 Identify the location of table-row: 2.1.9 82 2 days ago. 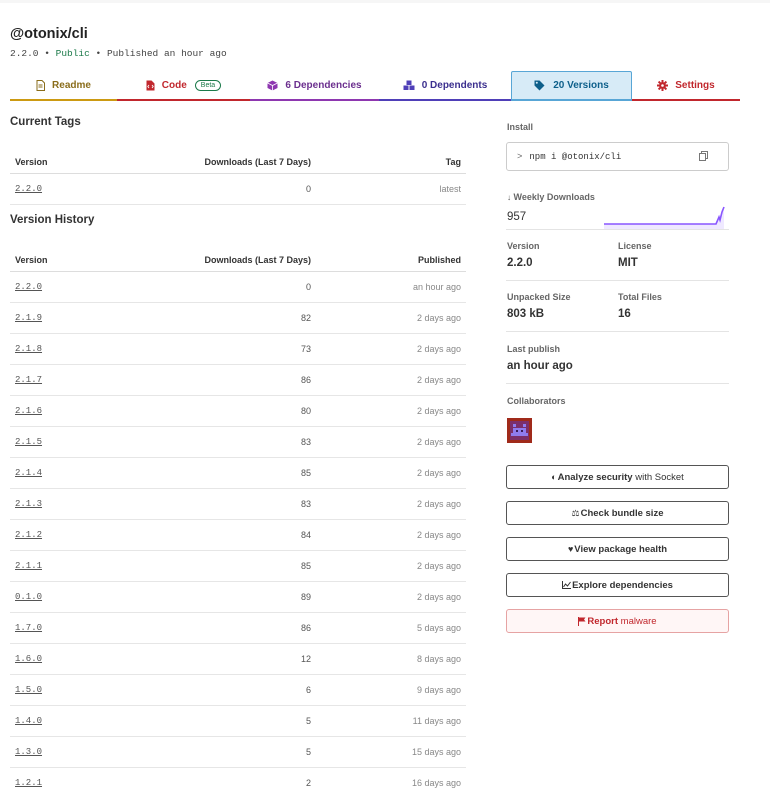
(238, 318).